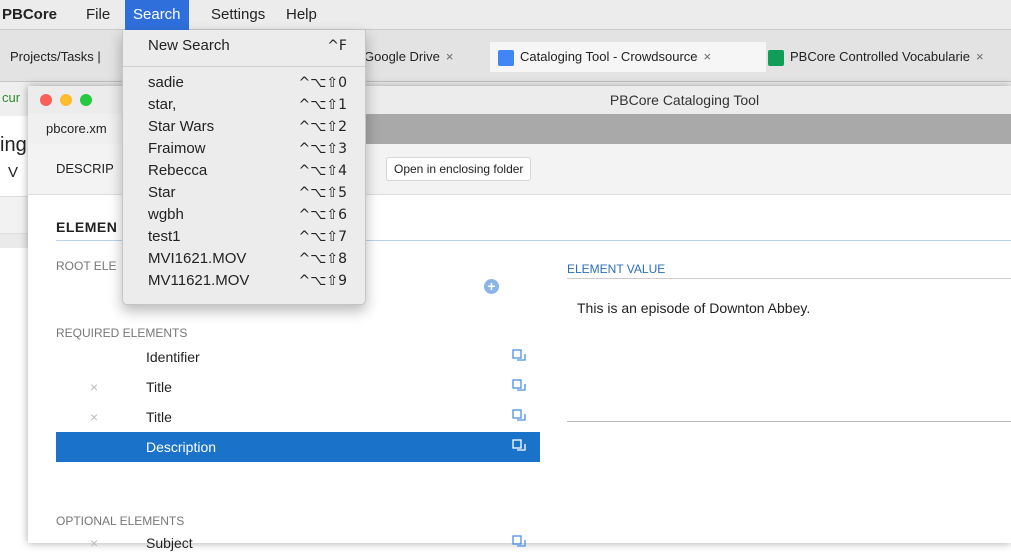 Image resolution: width=1011 pixels, height=558 pixels. What do you see at coordinates (609, 56) in the screenshot?
I see `tab-label: Cataloging Tool - Crowdsource` at bounding box center [609, 56].